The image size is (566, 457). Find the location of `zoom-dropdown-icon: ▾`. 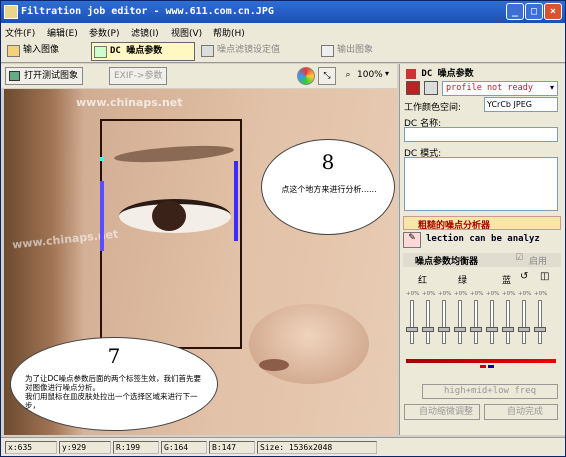

zoom-dropdown-icon: ▾ is located at coordinates (387, 73).